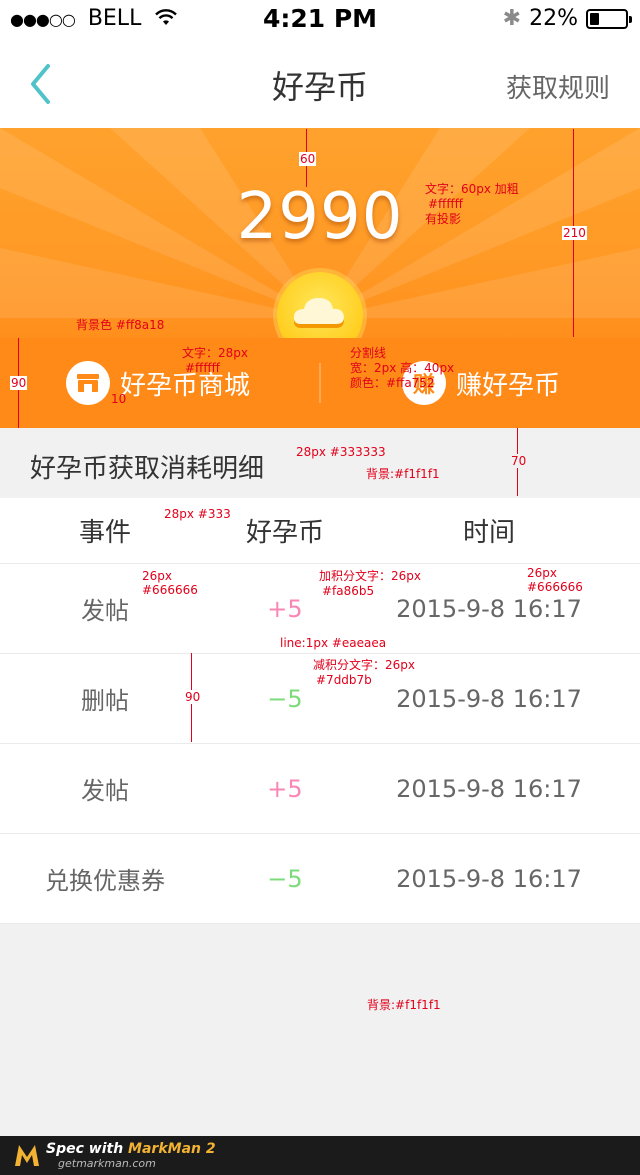 The height and width of the screenshot is (1175, 640). Describe the element at coordinates (131, 1149) in the screenshot. I see `footer-brand: Spec with MarkMan 2` at that location.